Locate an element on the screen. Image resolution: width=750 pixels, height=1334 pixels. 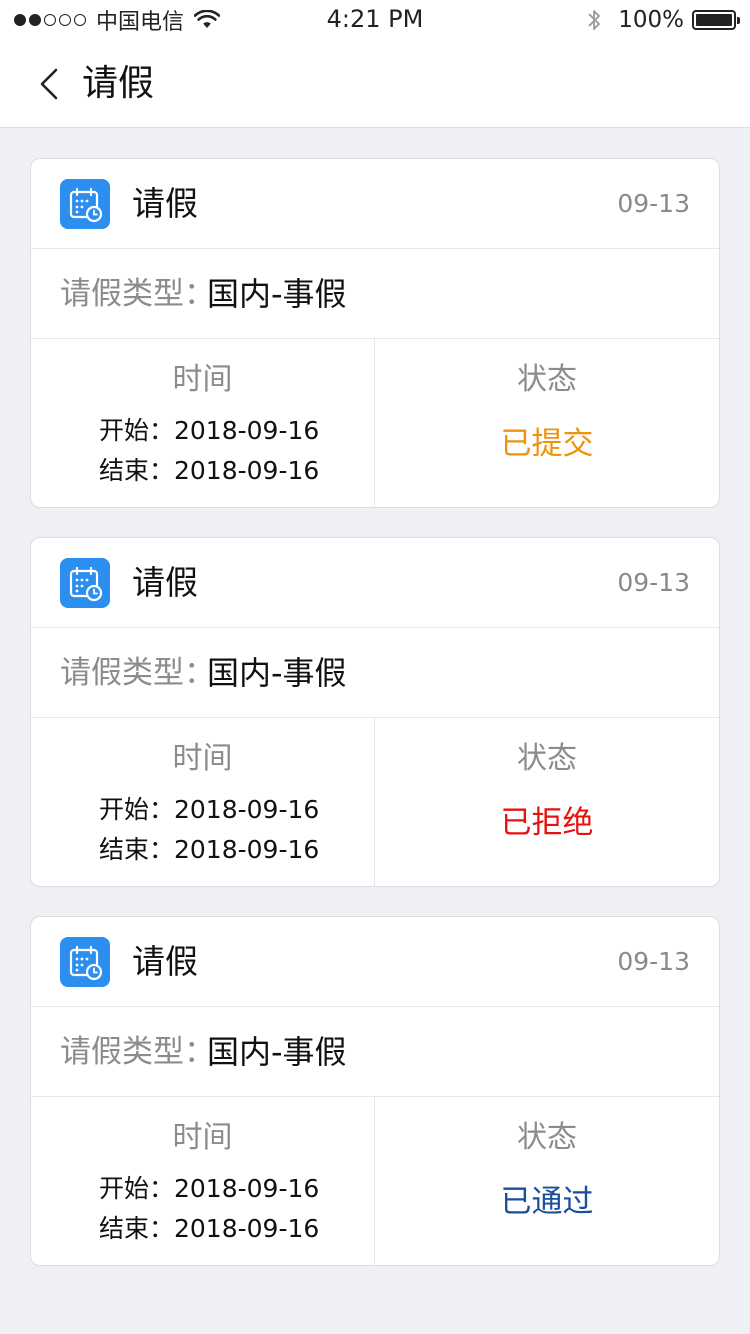
status-badge: 已提交 is located at coordinates (547, 444).